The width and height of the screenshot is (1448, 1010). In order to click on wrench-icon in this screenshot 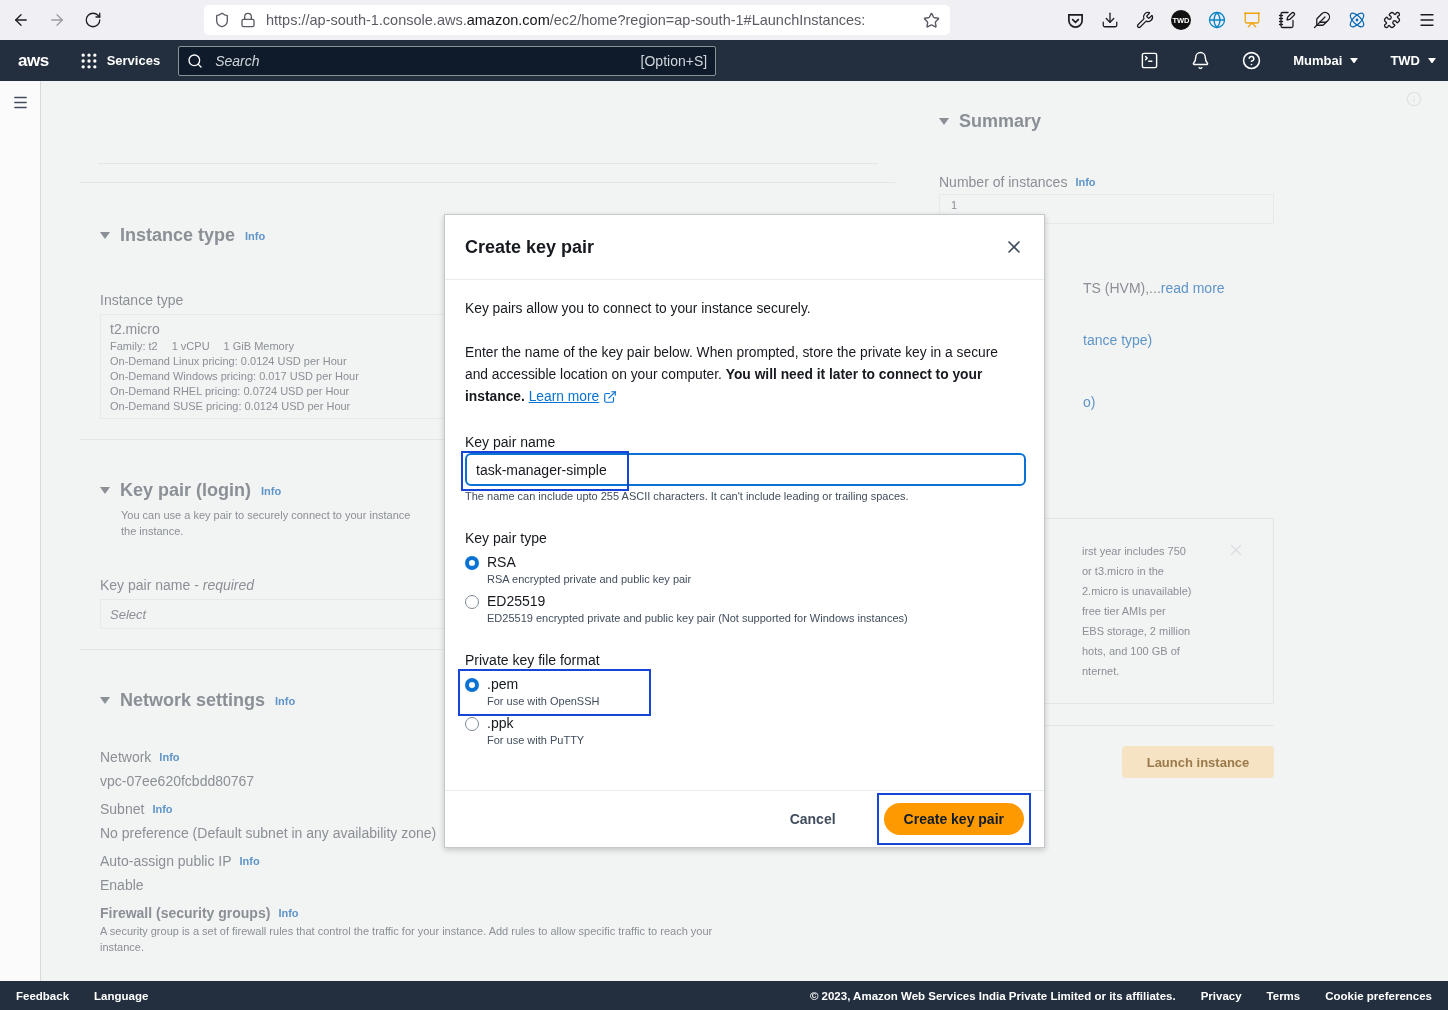, I will do `click(1145, 20)`.